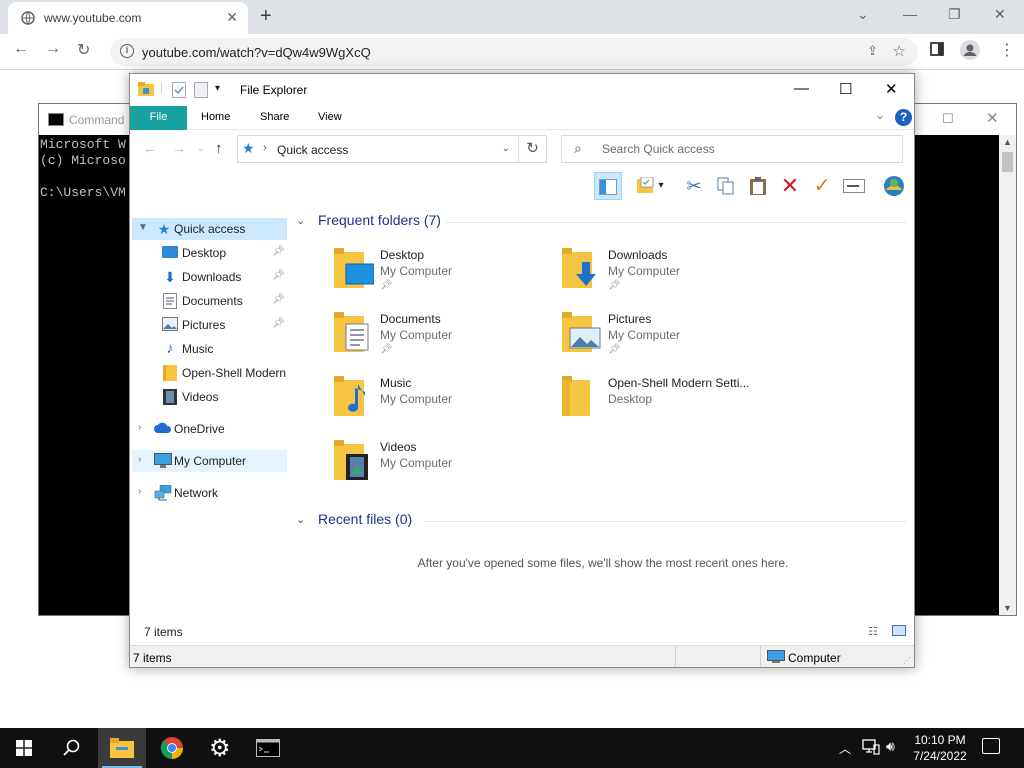  I want to click on sidebar-item-pictures: Pictures 📌︎, so click(209, 325).